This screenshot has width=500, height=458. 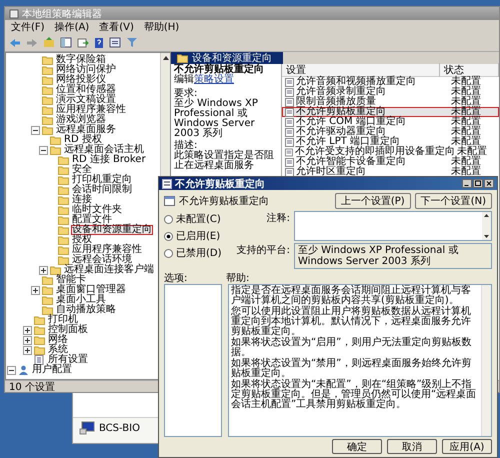 I want to click on policy-row: 不允许智能卡设备重定向 未配置, so click(x=390, y=162).